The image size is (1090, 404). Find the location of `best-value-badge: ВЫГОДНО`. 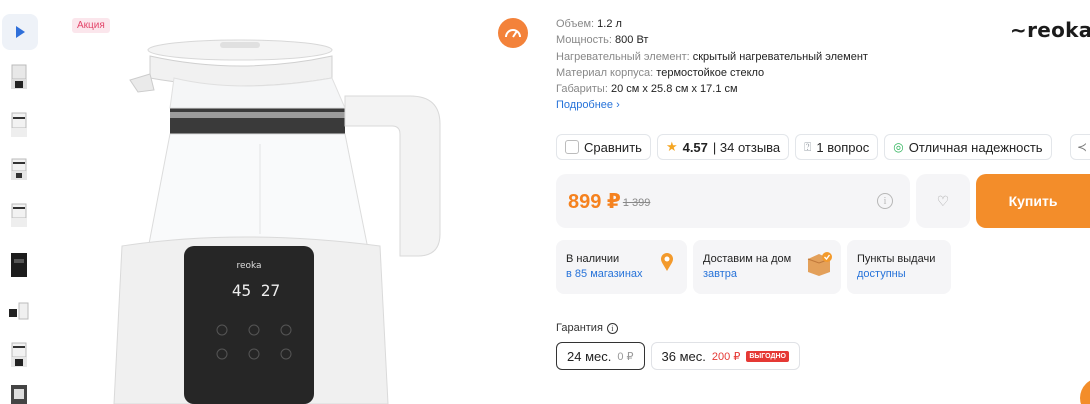

best-value-badge: ВЫГОДНО is located at coordinates (767, 356).